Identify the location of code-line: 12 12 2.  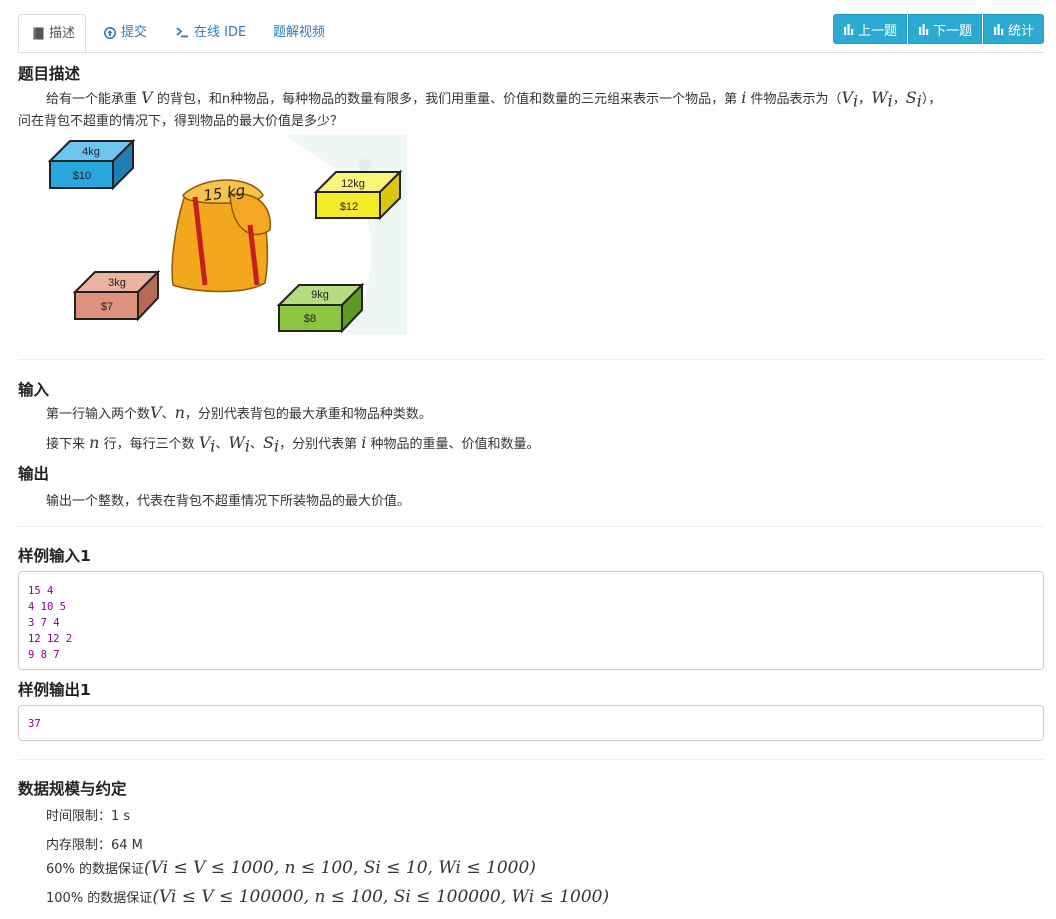
(50, 639).